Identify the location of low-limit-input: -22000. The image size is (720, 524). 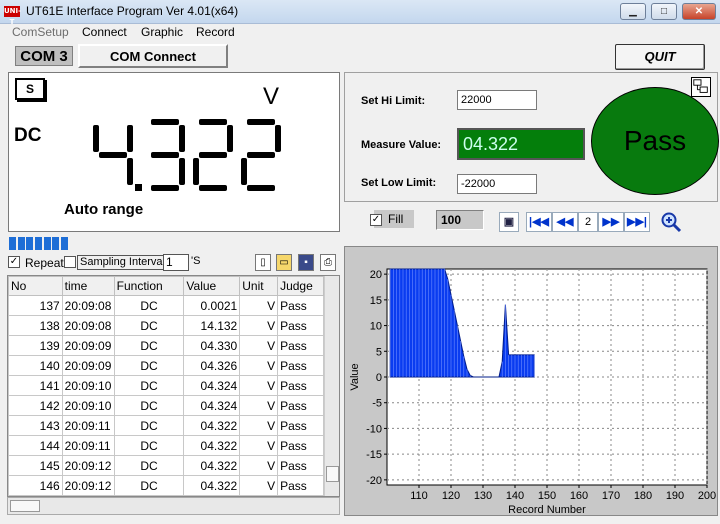
(497, 184).